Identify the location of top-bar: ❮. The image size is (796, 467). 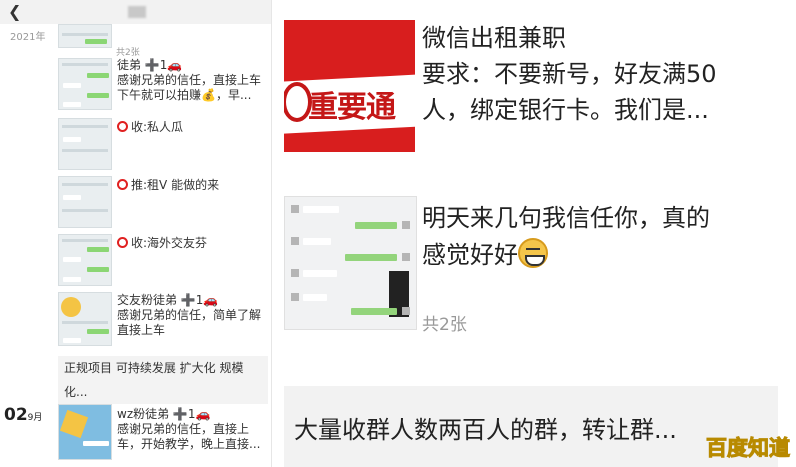
(135, 12).